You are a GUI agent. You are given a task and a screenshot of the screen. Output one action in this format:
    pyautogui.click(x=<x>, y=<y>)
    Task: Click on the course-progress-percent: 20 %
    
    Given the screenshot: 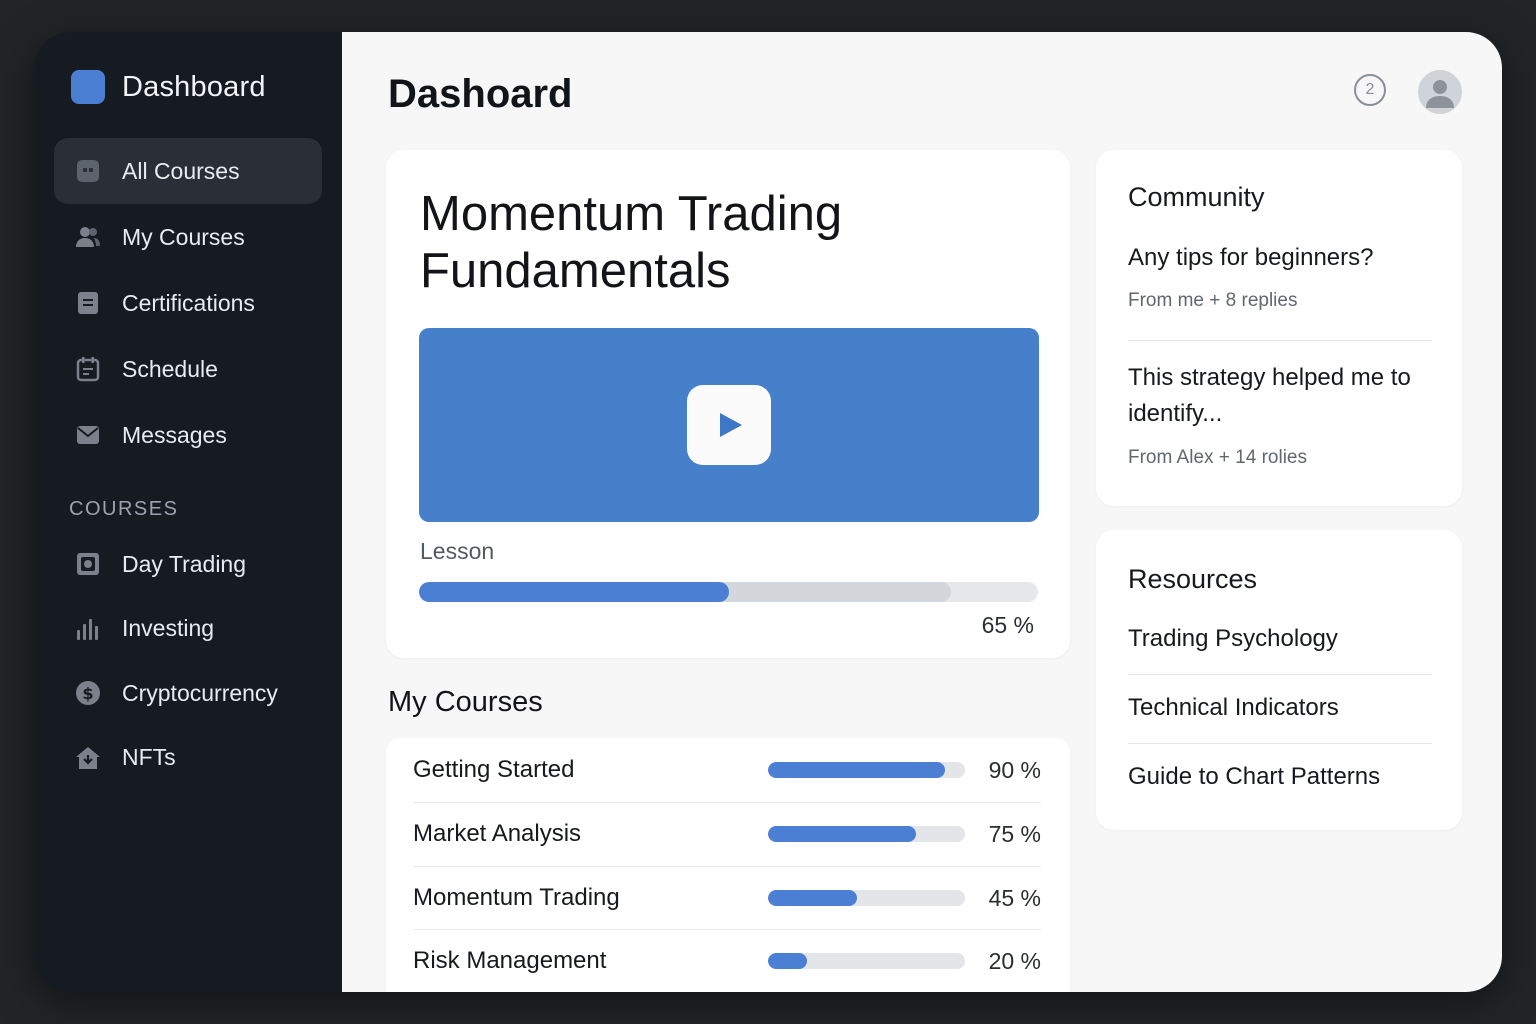 What is the action you would take?
    pyautogui.click(x=1014, y=960)
    